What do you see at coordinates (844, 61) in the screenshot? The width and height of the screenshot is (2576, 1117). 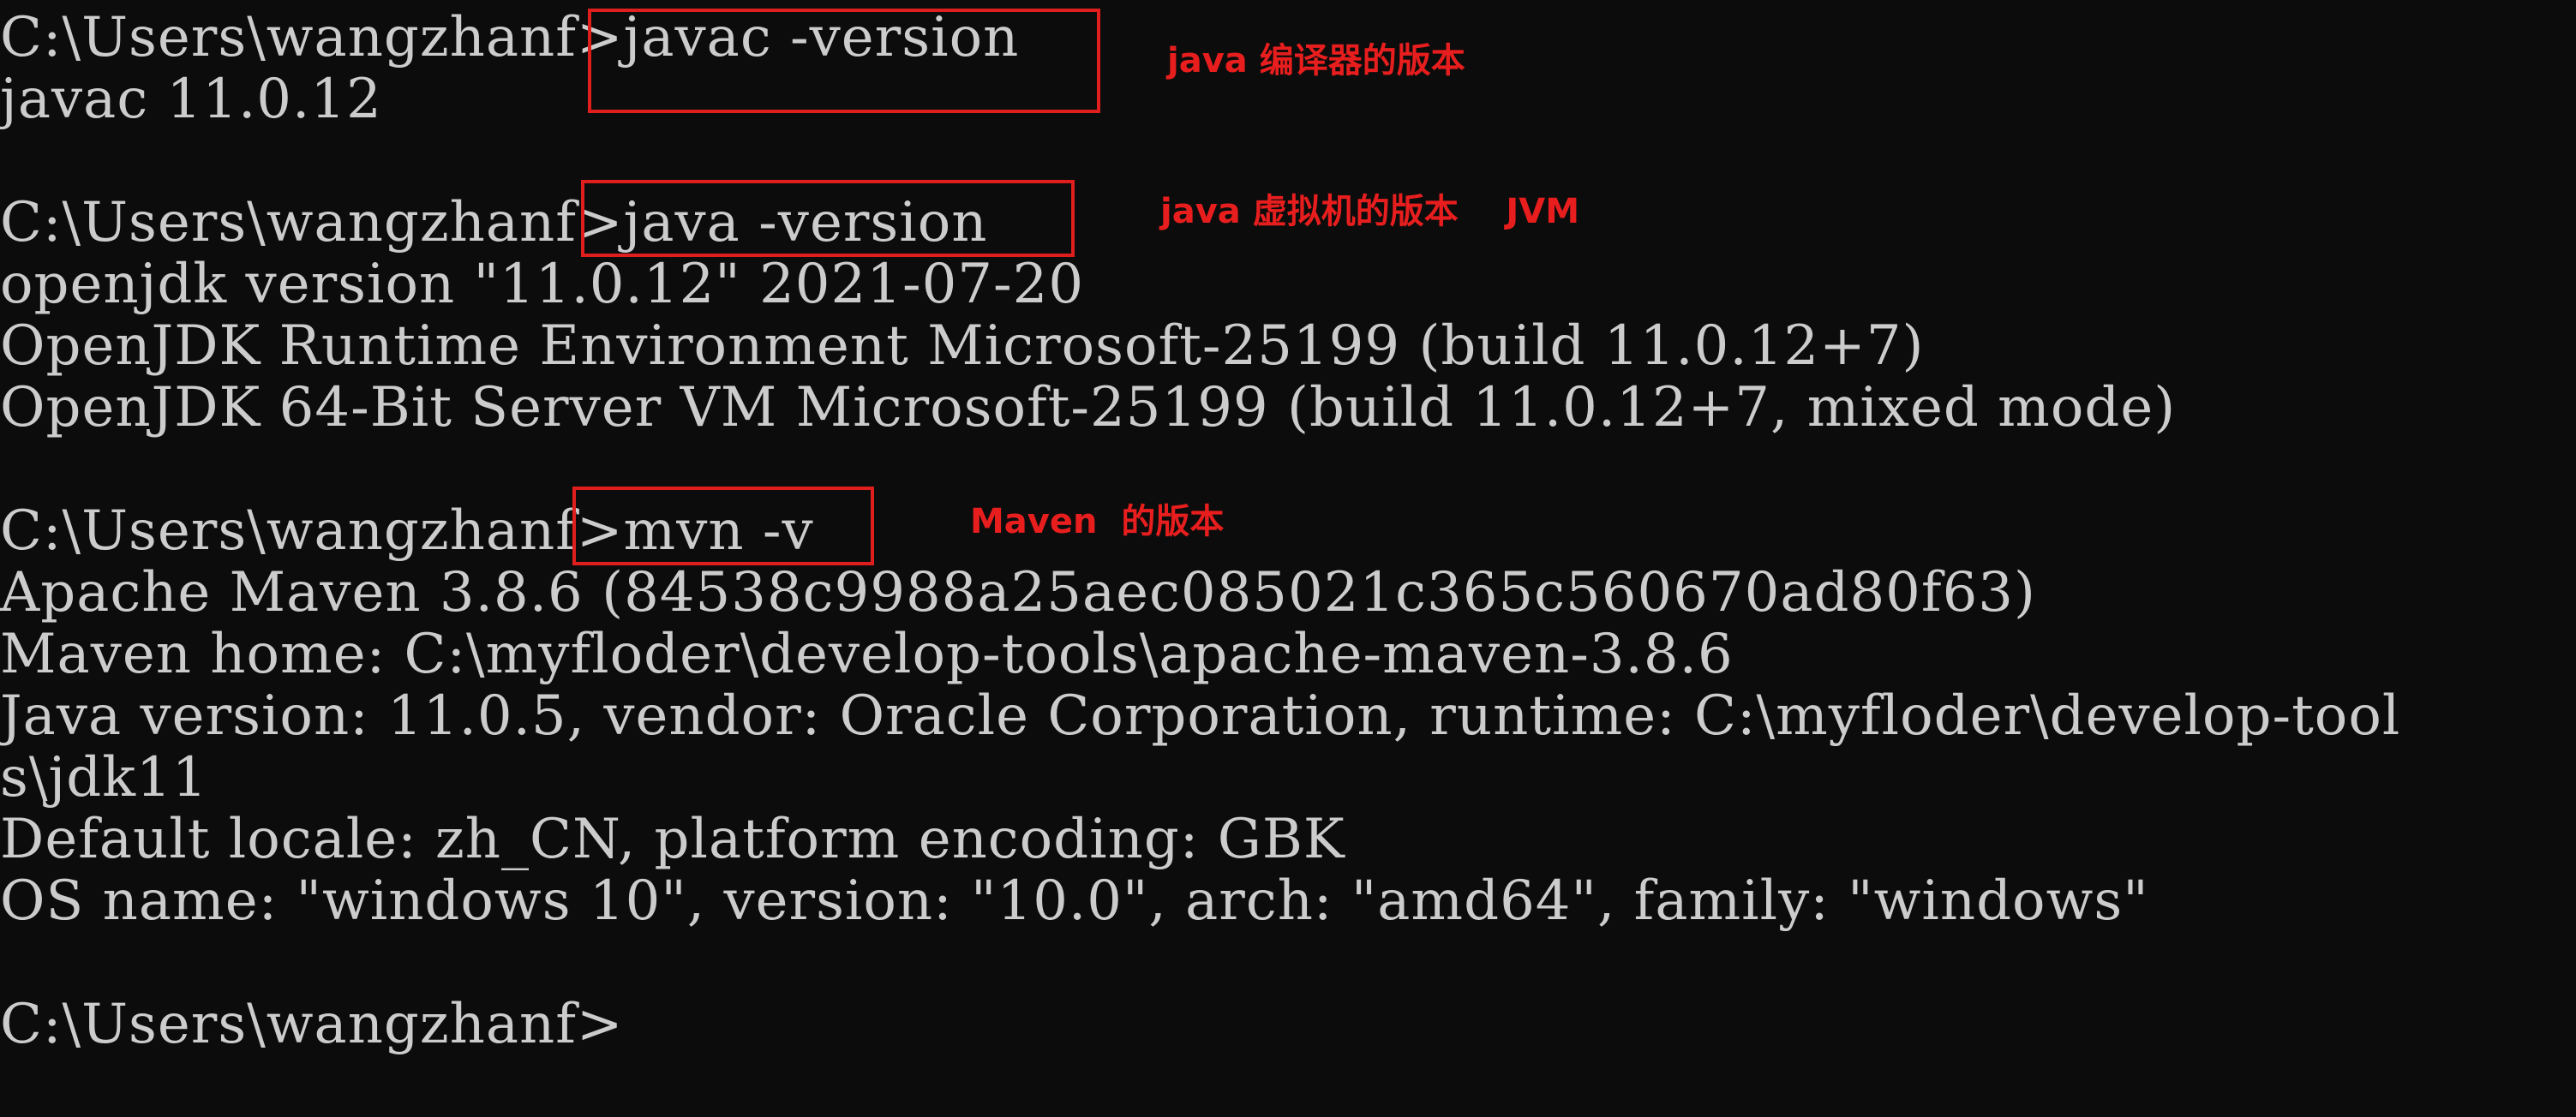 I see `highlight-box-javac` at bounding box center [844, 61].